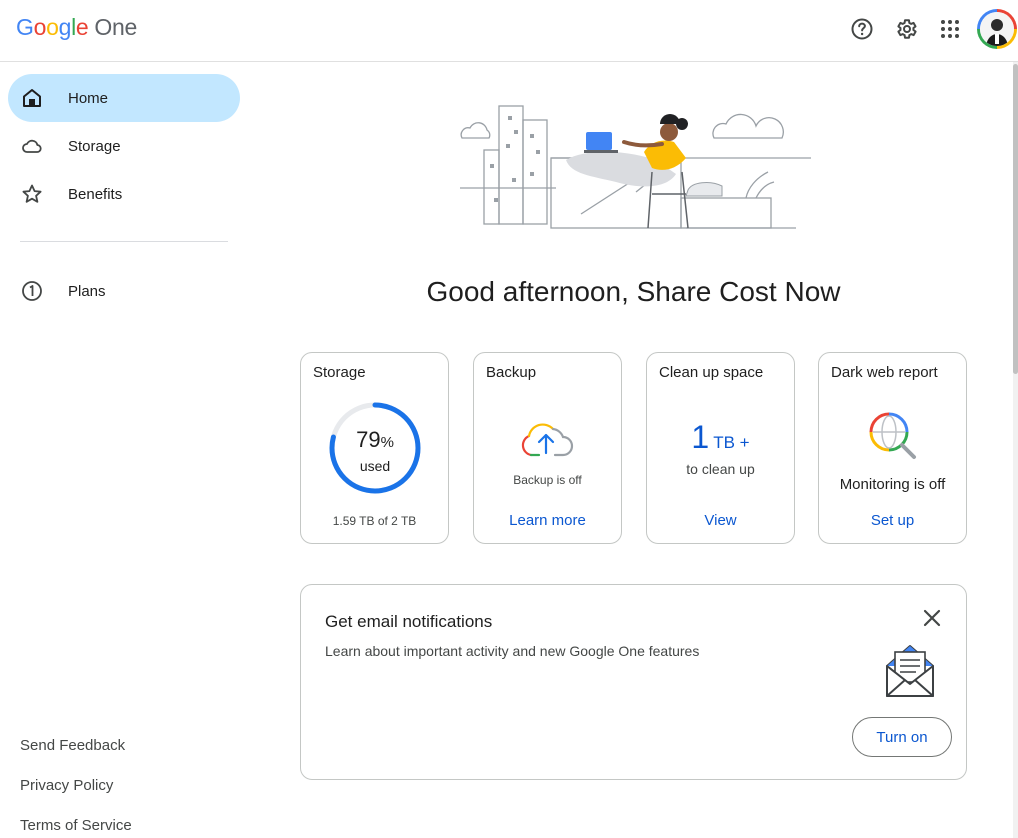 The height and width of the screenshot is (838, 1018). What do you see at coordinates (375, 466) in the screenshot?
I see `storage-used-label: used` at bounding box center [375, 466].